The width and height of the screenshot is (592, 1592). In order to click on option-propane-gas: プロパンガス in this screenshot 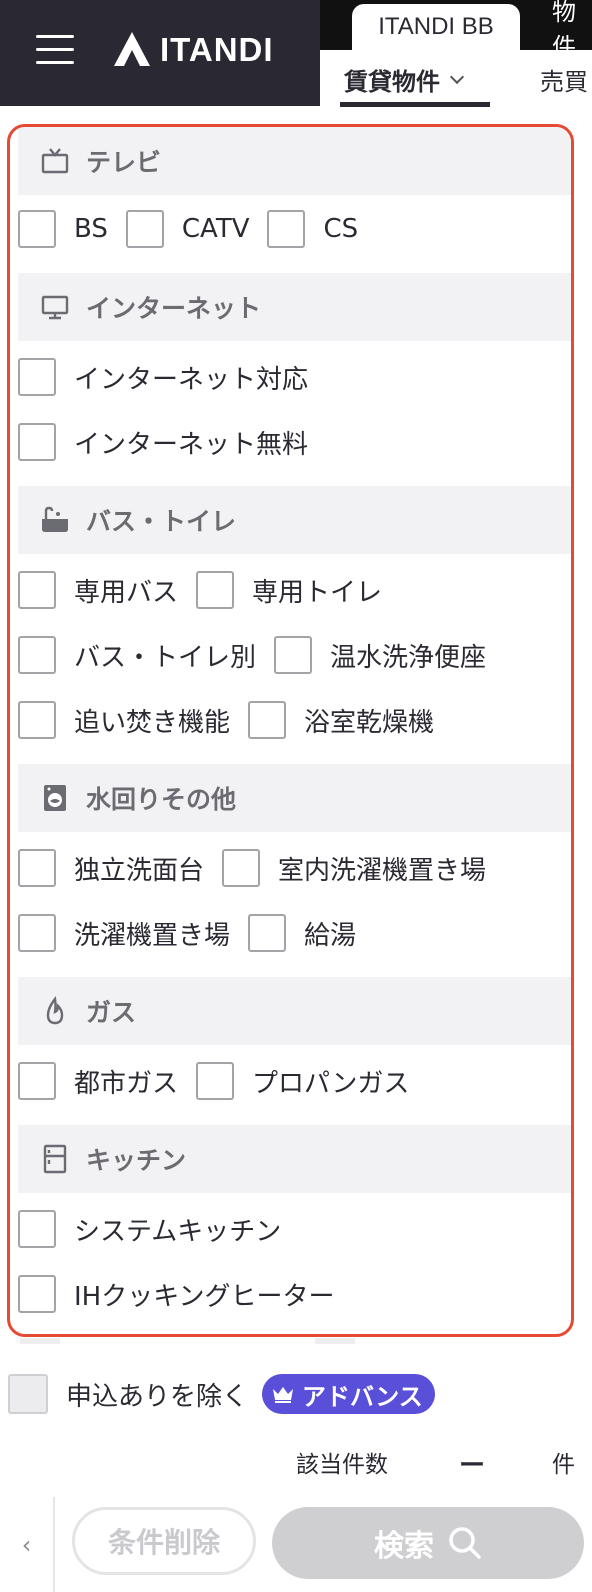, I will do `click(302, 1081)`.